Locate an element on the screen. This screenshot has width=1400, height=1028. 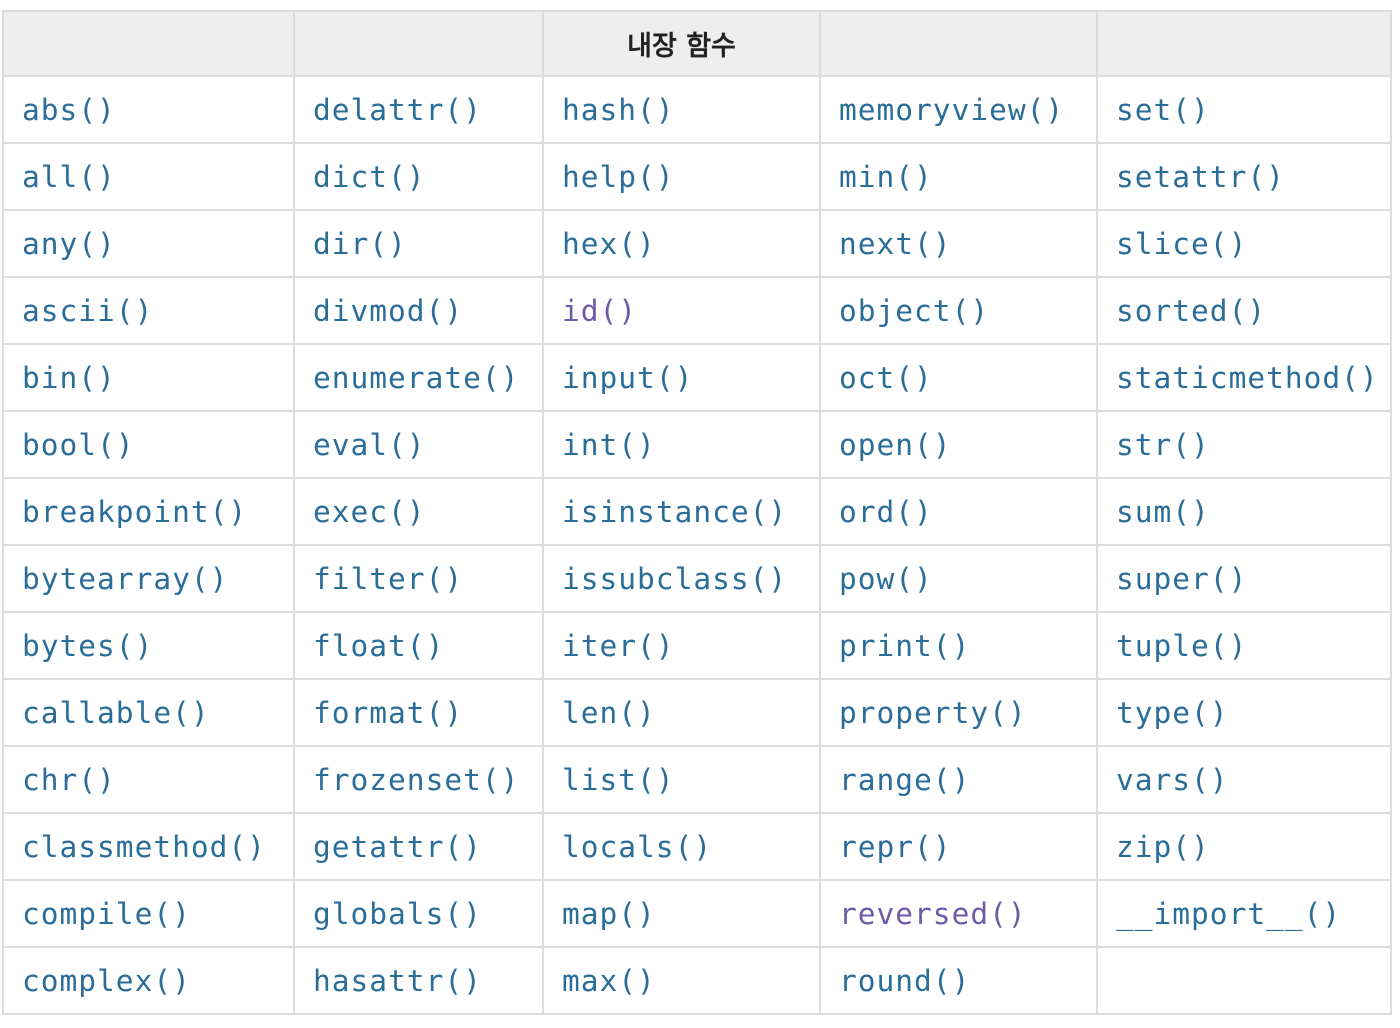
function-link: input() is located at coordinates (627, 378).